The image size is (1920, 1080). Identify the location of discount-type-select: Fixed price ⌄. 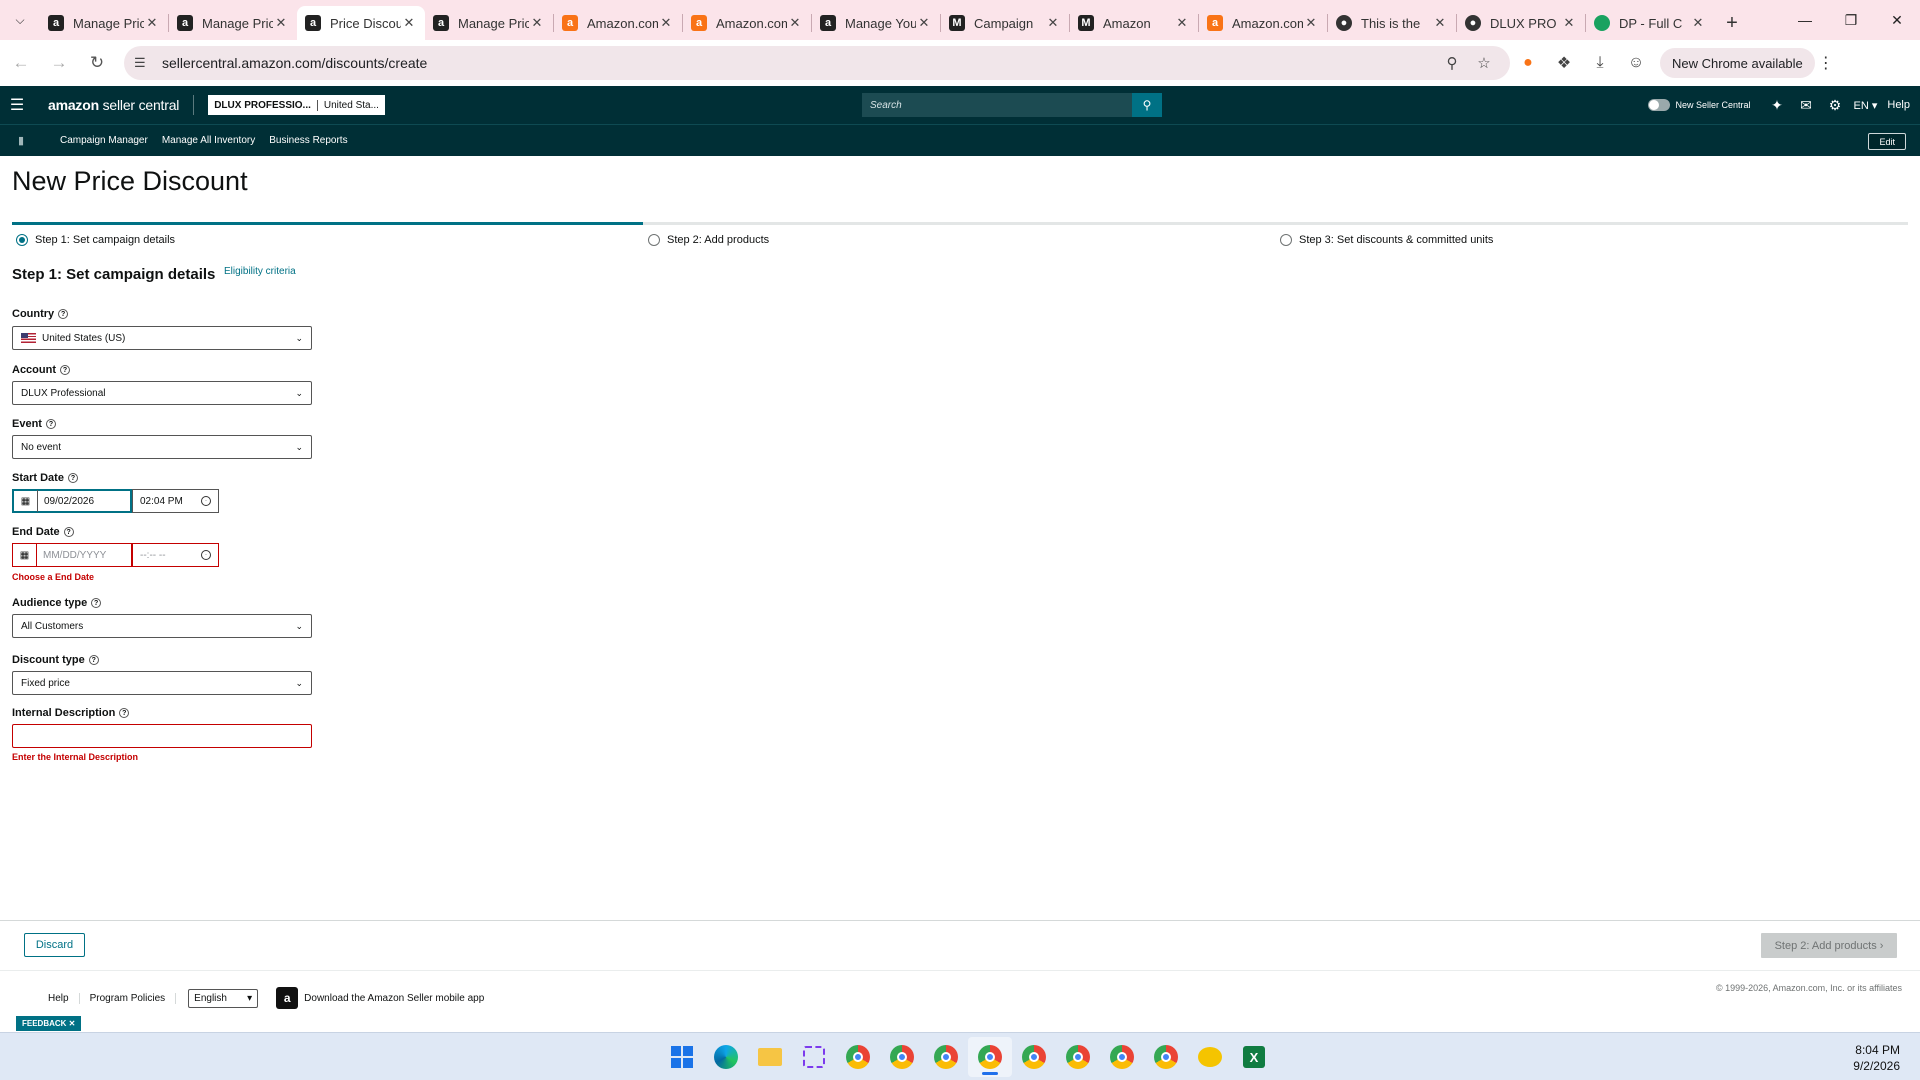
(162, 683).